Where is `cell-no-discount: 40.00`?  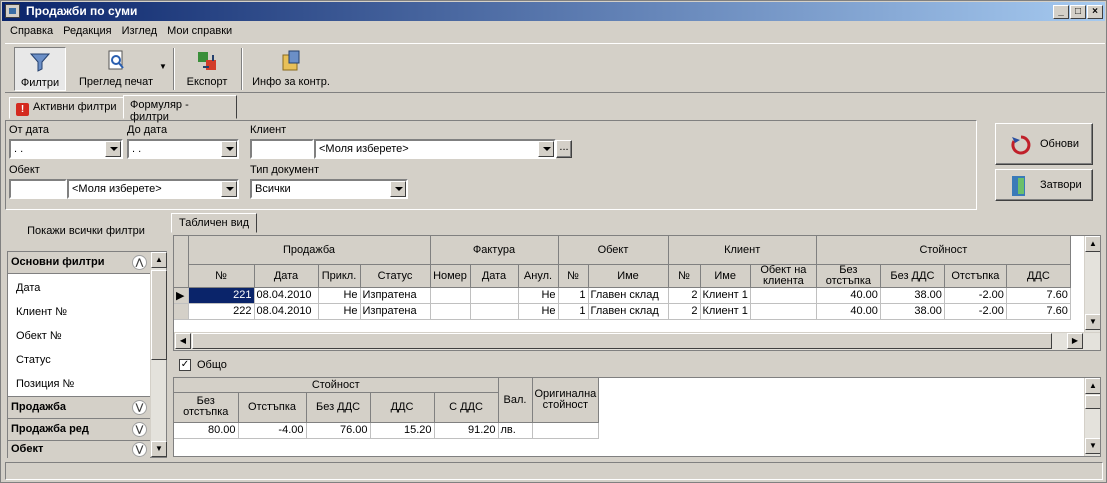
cell-no-discount: 40.00 is located at coordinates (848, 311).